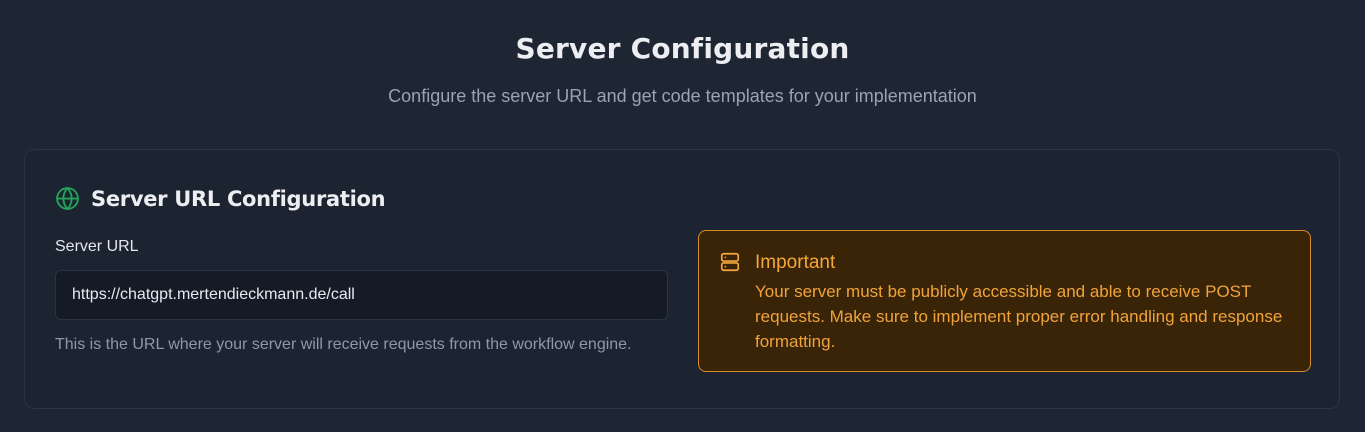 The image size is (1365, 432). What do you see at coordinates (730, 264) in the screenshot?
I see `server-icon` at bounding box center [730, 264].